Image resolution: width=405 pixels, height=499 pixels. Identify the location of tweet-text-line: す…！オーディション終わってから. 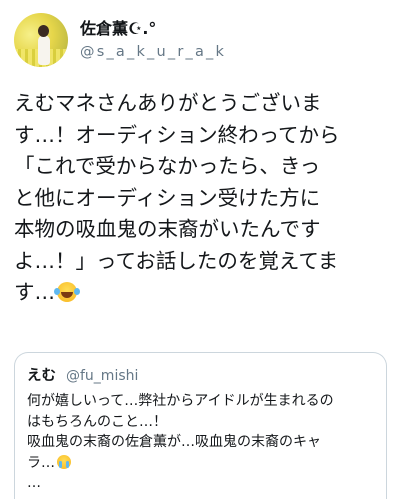
(177, 134).